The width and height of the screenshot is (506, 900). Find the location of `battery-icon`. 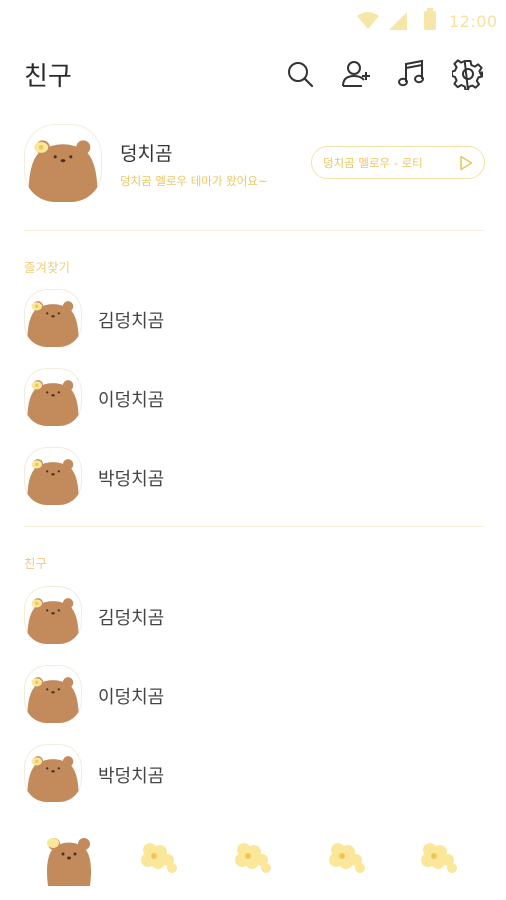

battery-icon is located at coordinates (430, 19).